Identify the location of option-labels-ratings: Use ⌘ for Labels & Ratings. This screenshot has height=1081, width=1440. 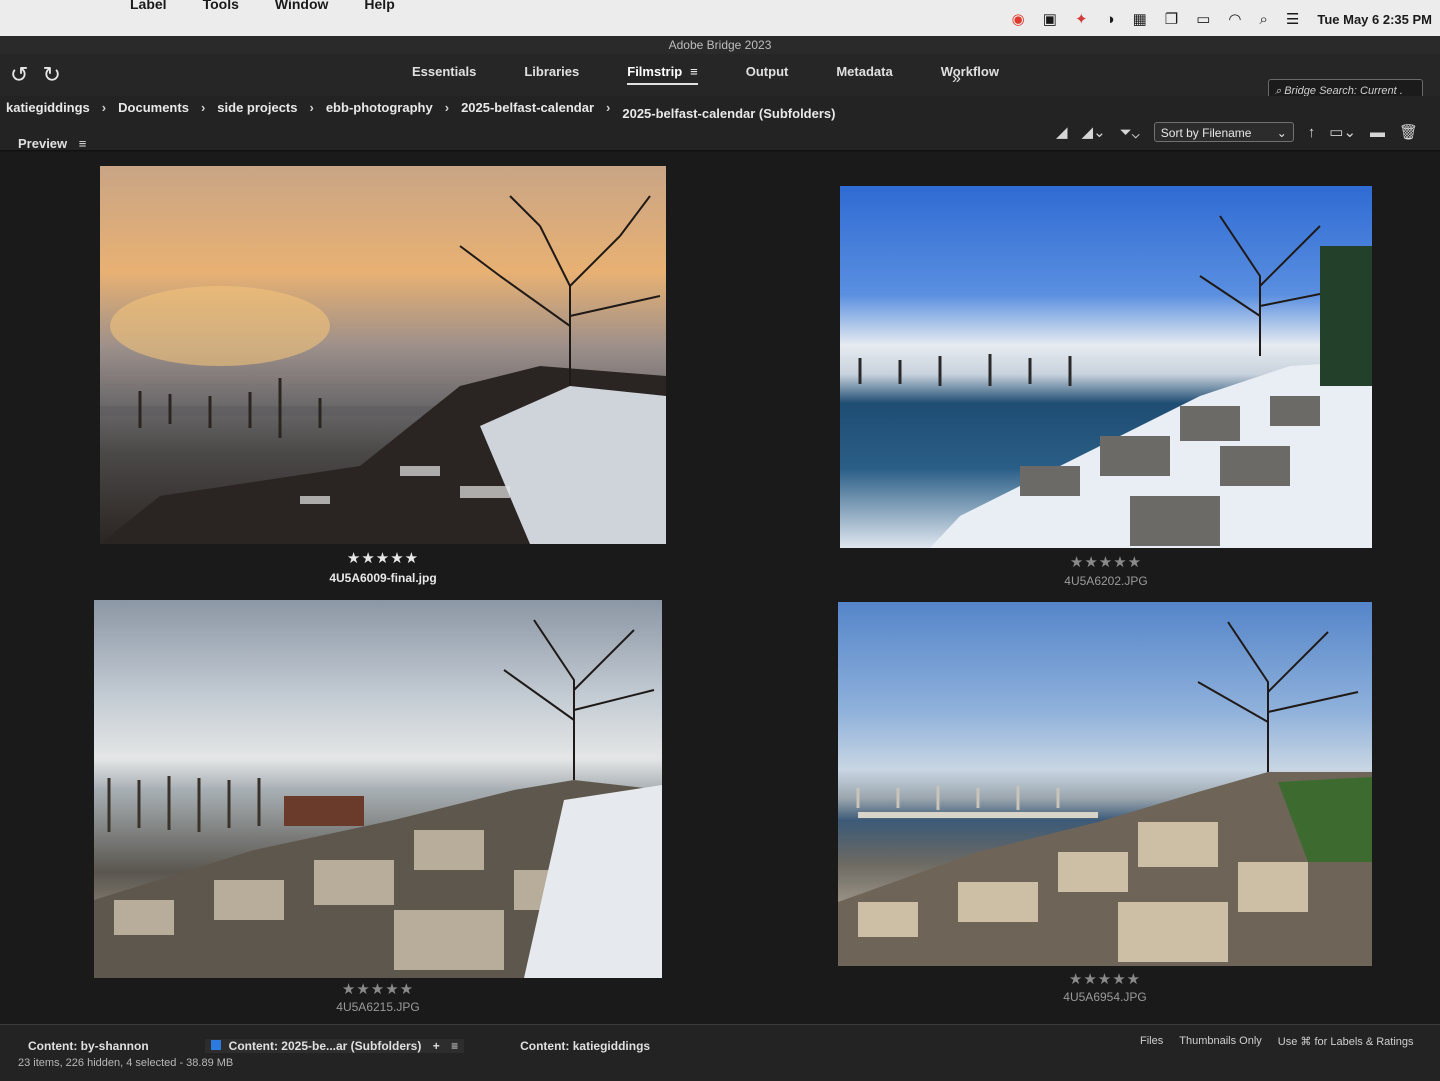
(1346, 1041).